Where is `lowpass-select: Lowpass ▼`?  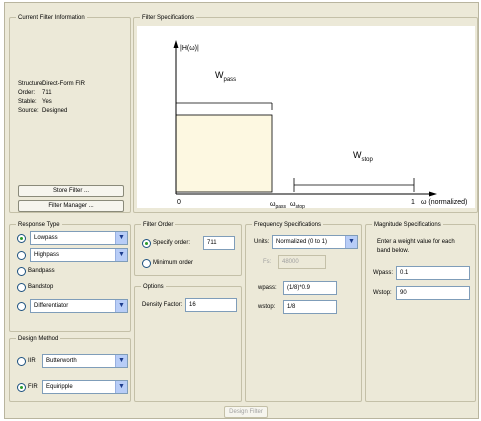
lowpass-select: Lowpass ▼ is located at coordinates (79, 238).